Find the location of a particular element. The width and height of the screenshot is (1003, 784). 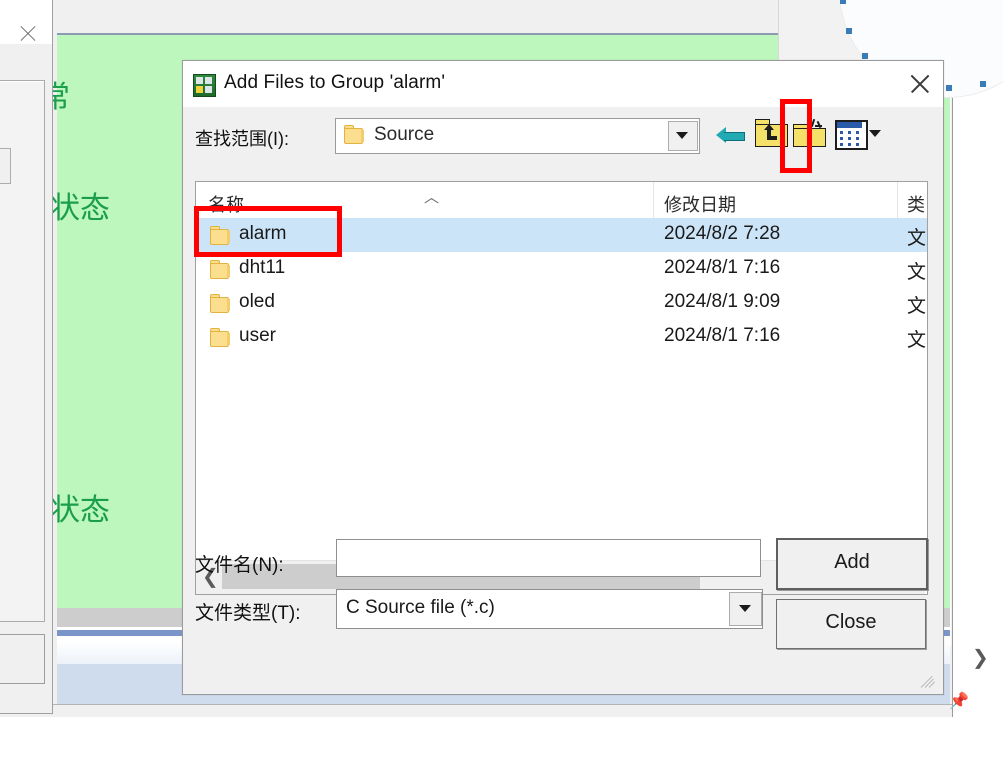

column-header-type: 类 is located at coordinates (916, 204).